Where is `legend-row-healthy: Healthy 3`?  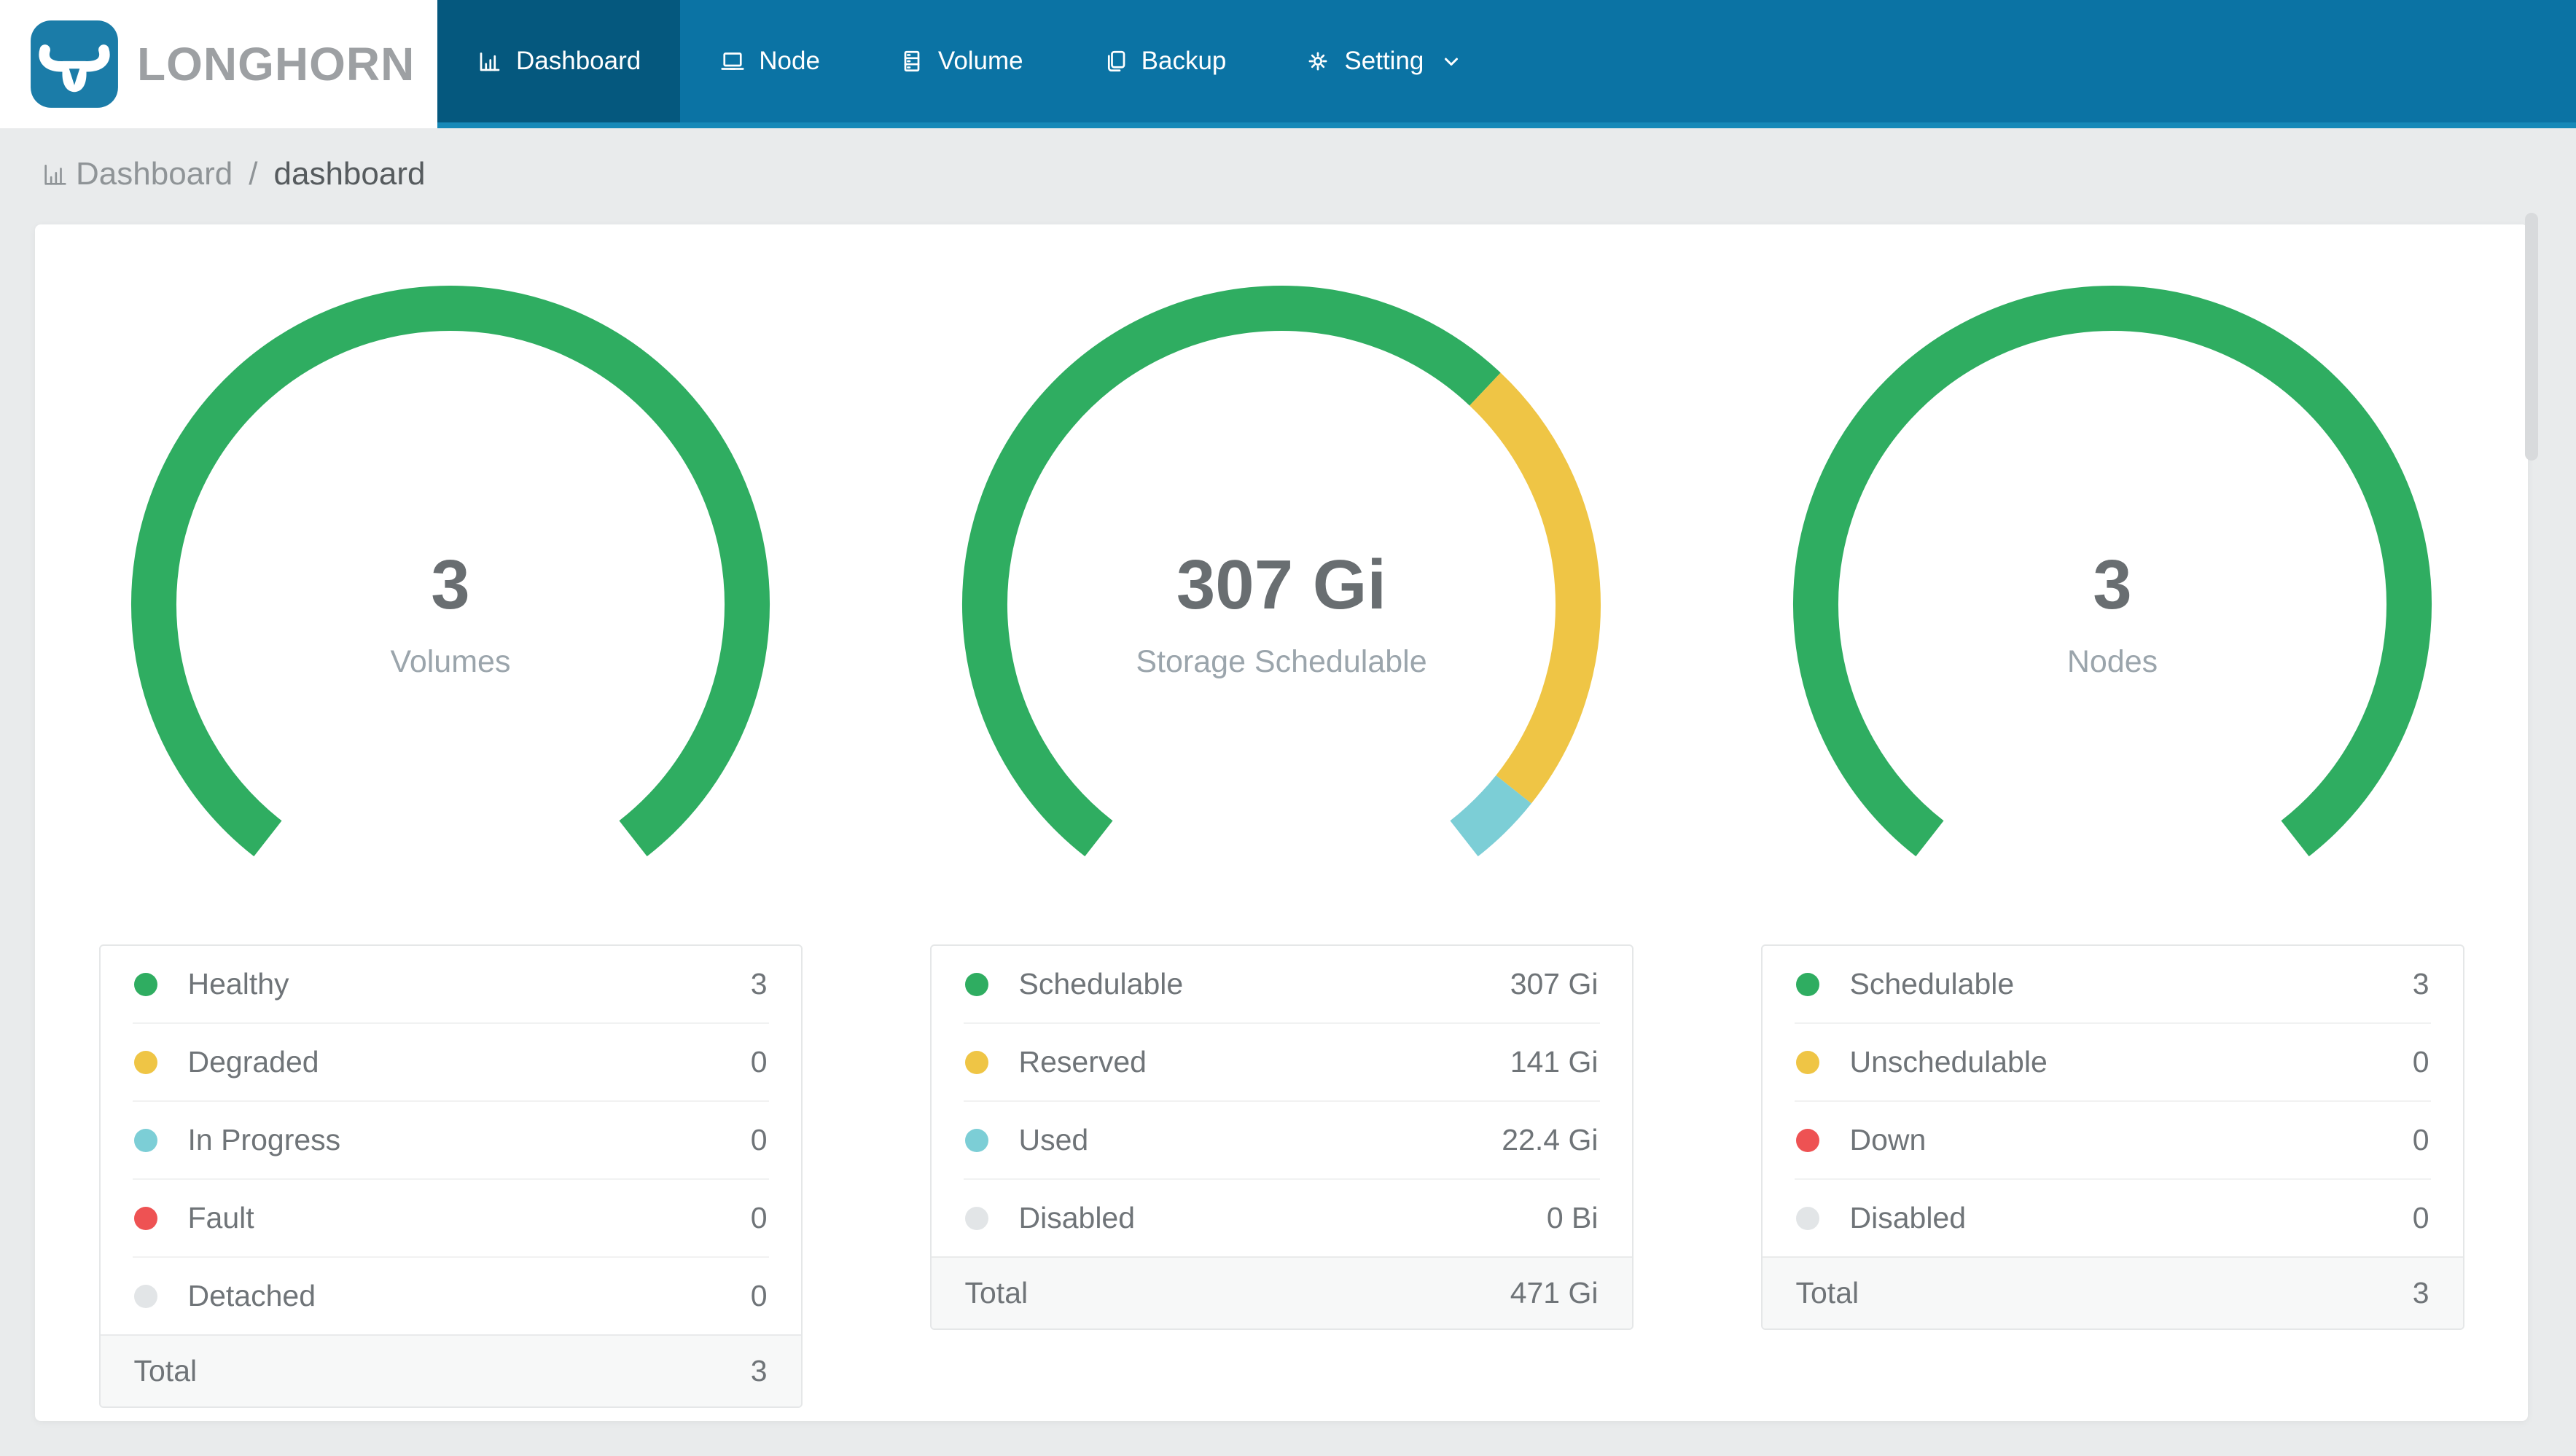
legend-row-healthy: Healthy 3 is located at coordinates (451, 984).